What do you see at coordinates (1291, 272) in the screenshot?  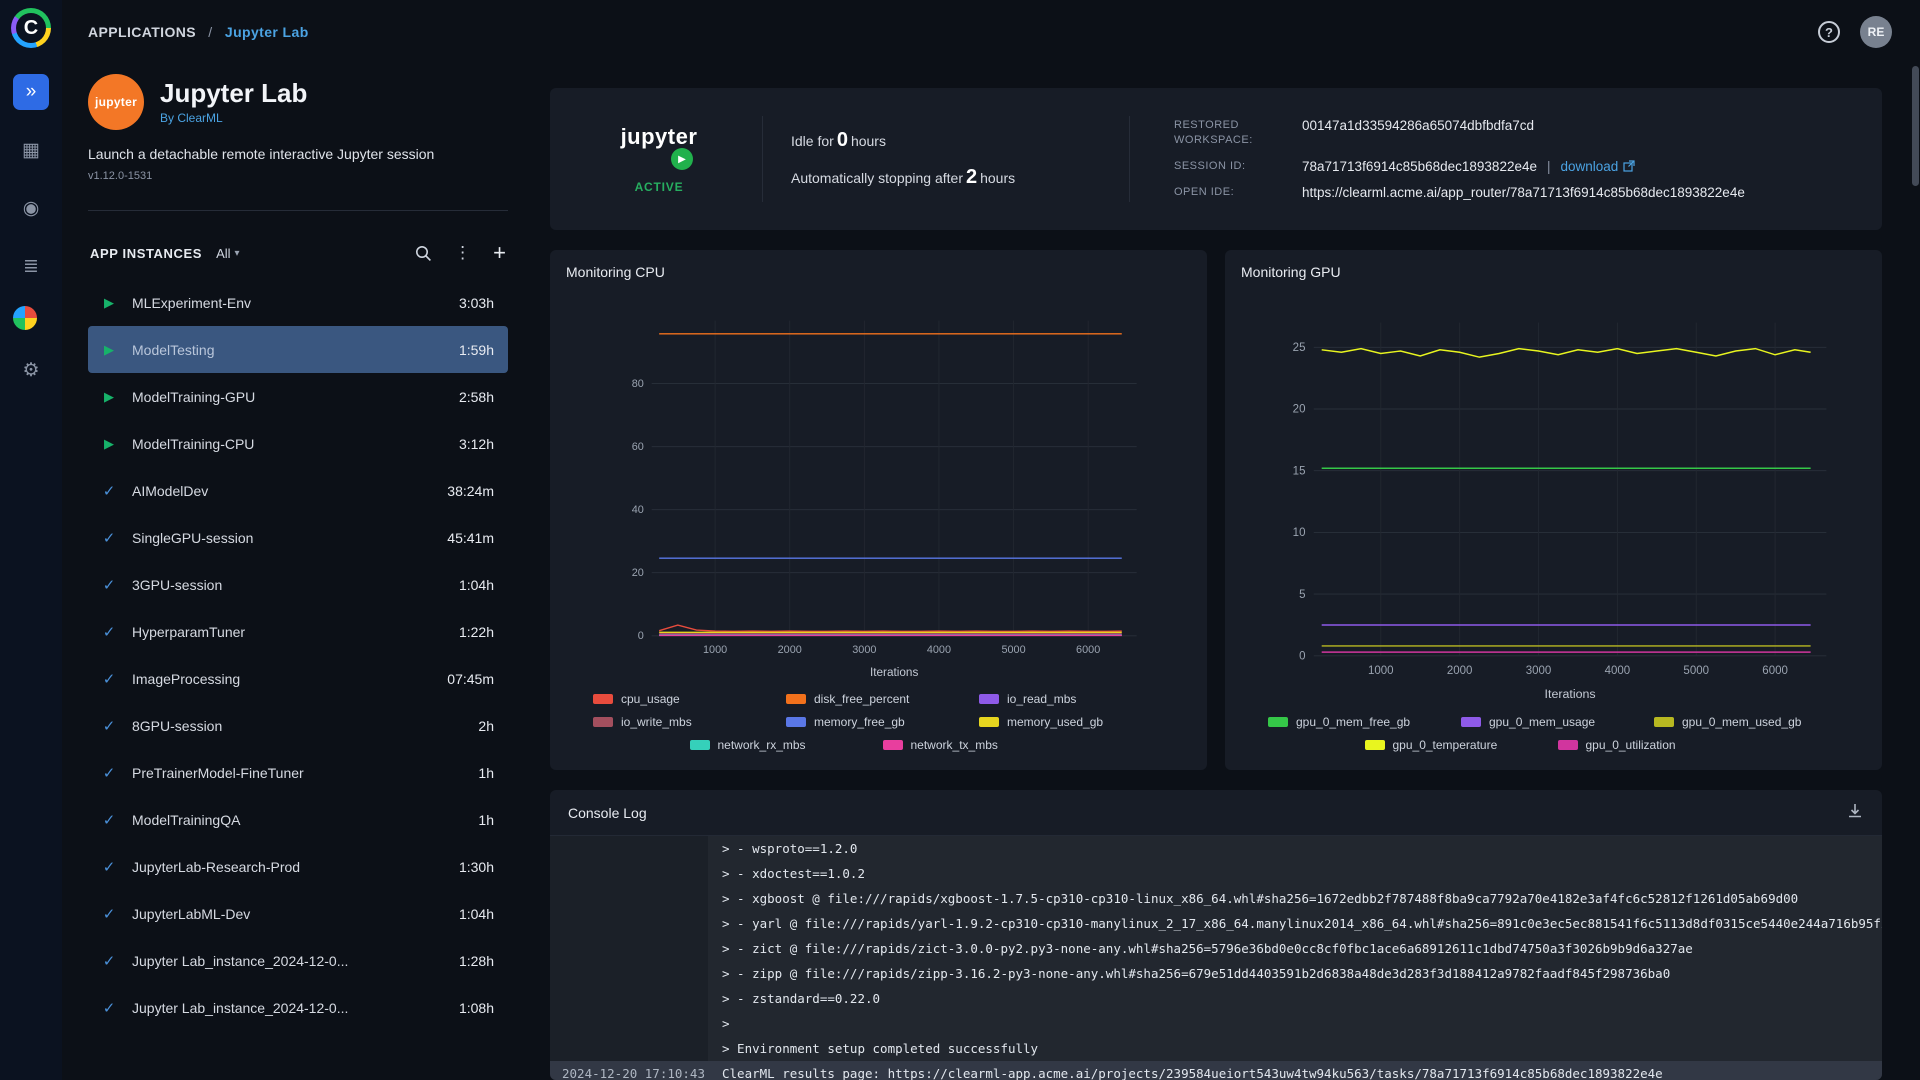 I see `chart-title: Monitoring GPU` at bounding box center [1291, 272].